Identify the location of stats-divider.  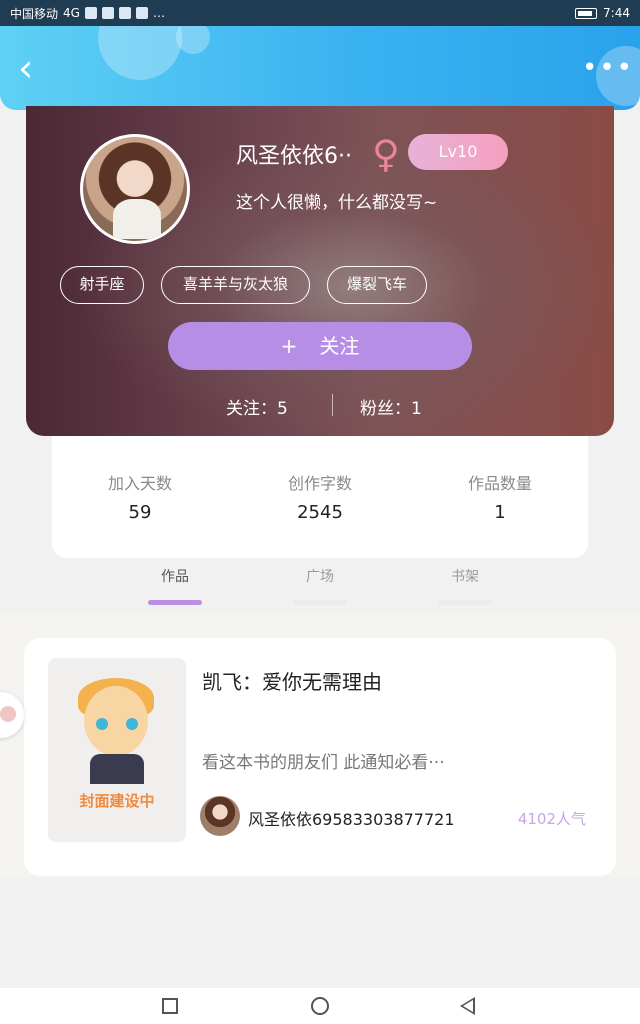
(332, 405).